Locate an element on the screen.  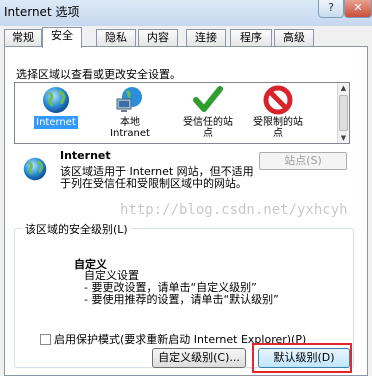
scroll-thumb is located at coordinates (343, 113).